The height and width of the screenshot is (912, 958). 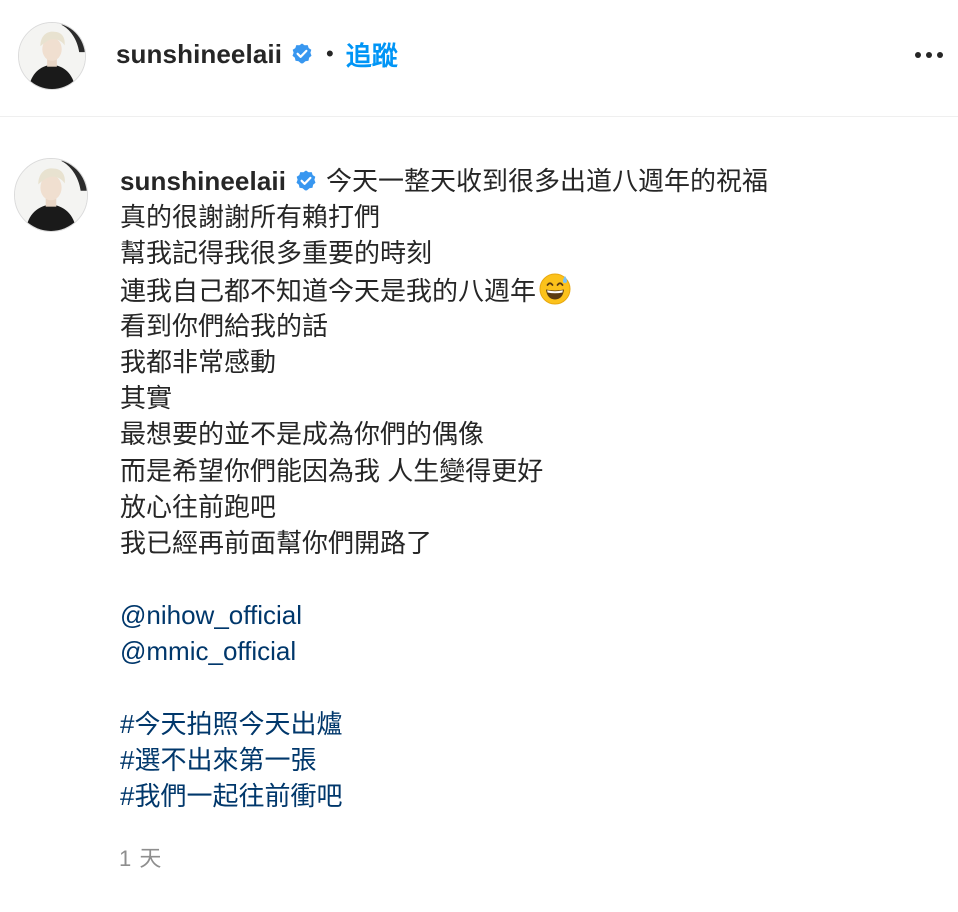 What do you see at coordinates (547, 181) in the screenshot?
I see `caption-text: 今天一整天收到很多出道八週年的祝福` at bounding box center [547, 181].